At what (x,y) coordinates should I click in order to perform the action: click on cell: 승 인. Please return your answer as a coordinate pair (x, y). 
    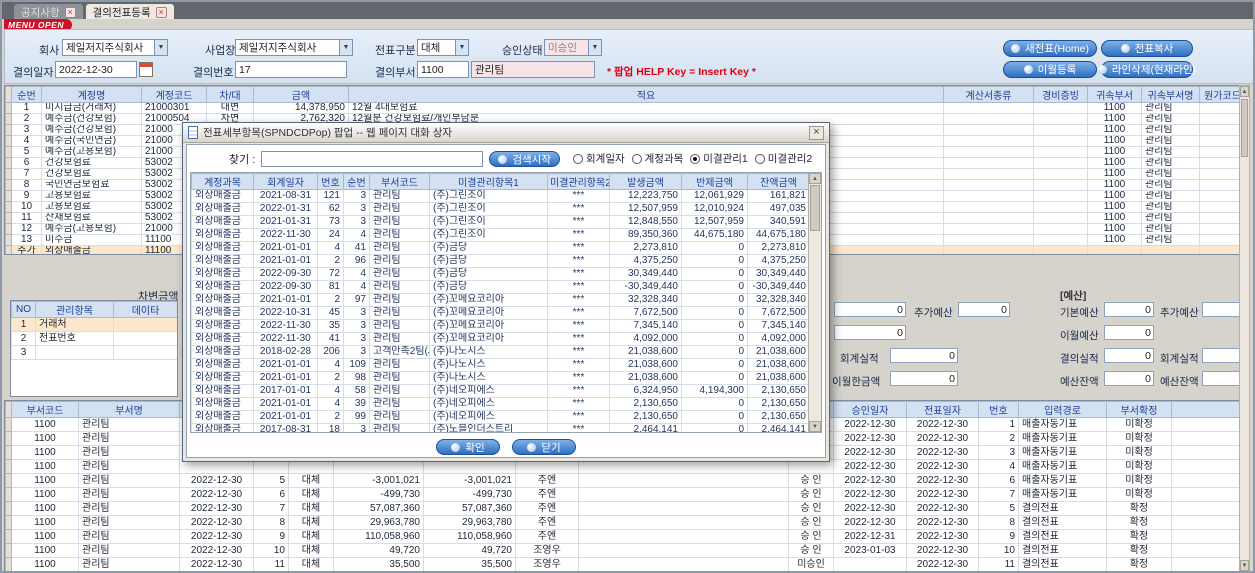
    Looking at the image, I should click on (811, 522).